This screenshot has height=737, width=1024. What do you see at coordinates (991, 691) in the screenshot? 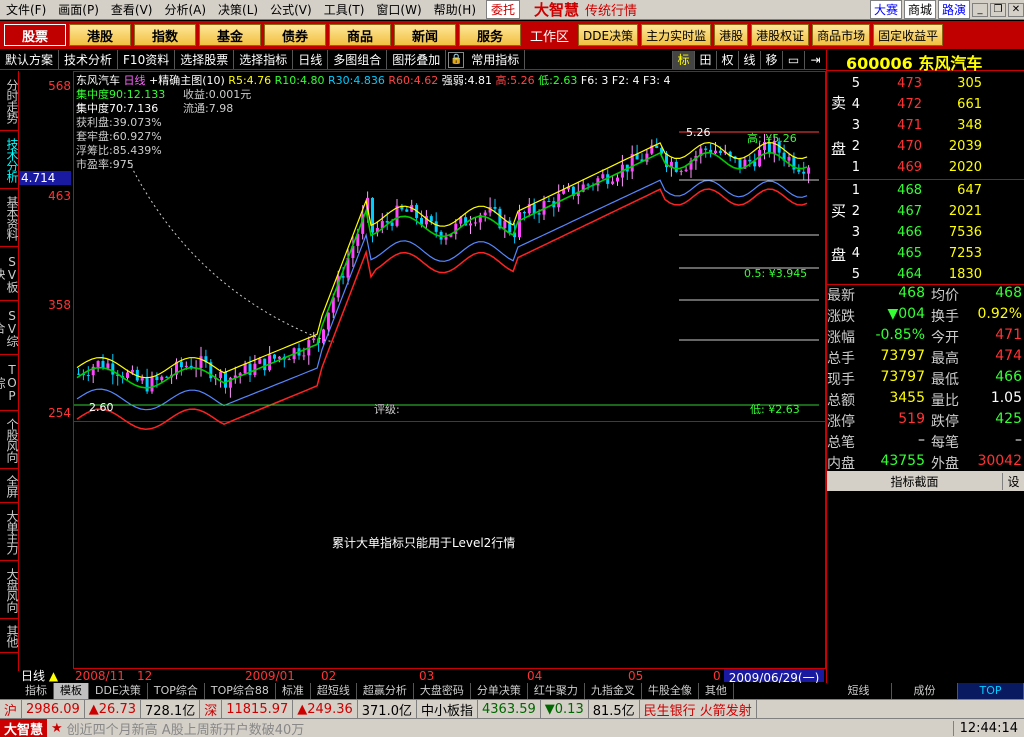
I see `tab-top-right: TOP` at bounding box center [991, 691].